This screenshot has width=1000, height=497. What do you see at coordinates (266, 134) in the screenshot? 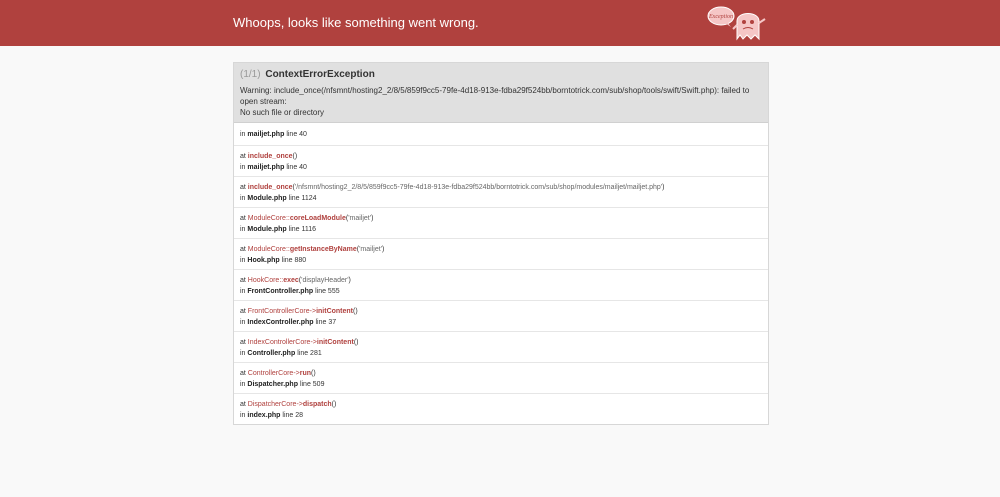
I see `trace-file: mailjet.php` at bounding box center [266, 134].